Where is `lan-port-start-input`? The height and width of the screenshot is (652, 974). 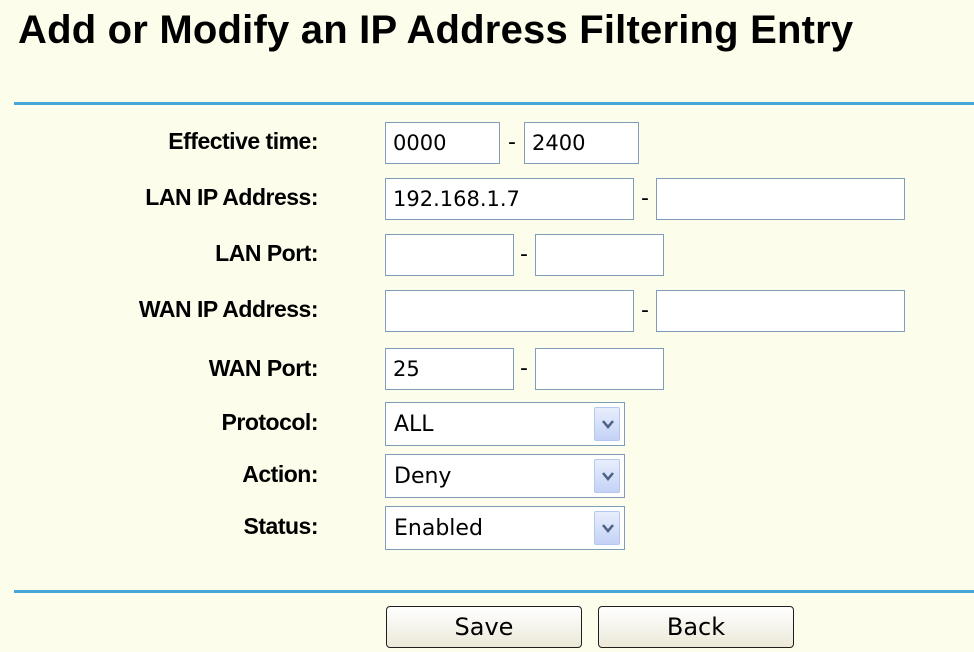
lan-port-start-input is located at coordinates (449, 255).